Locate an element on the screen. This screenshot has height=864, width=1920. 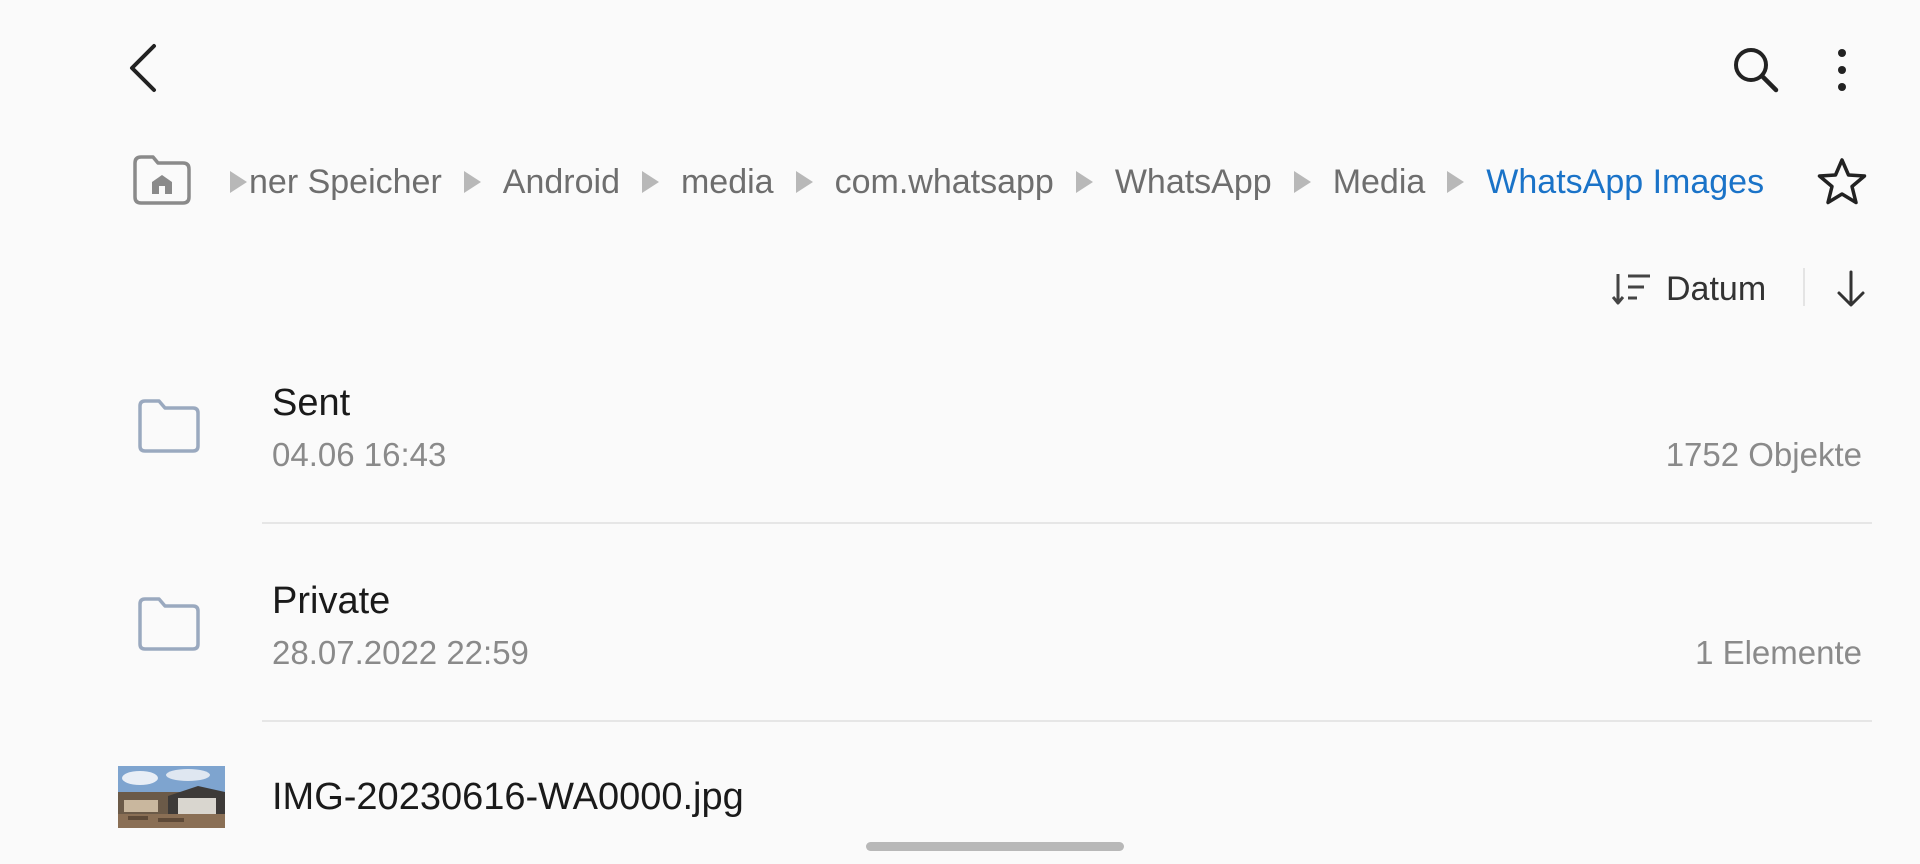
sort-icon is located at coordinates (1631, 289).